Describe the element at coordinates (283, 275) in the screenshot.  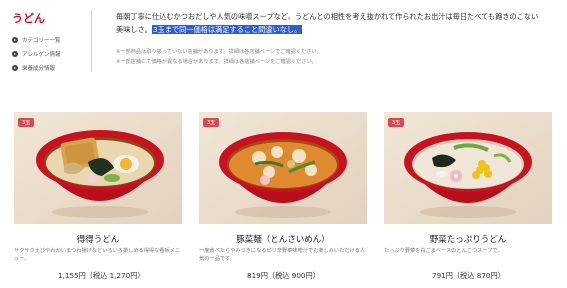
I see `product-price-2: 819円（税込 900円）` at that location.